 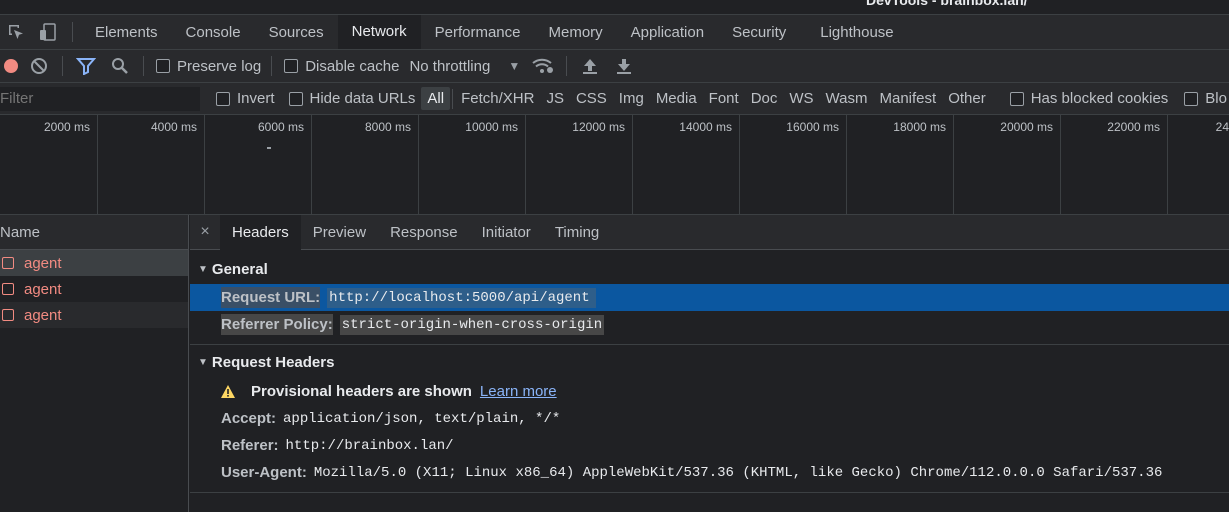 What do you see at coordinates (264, 472) in the screenshot?
I see `user-agent-key: User-Agent:` at bounding box center [264, 472].